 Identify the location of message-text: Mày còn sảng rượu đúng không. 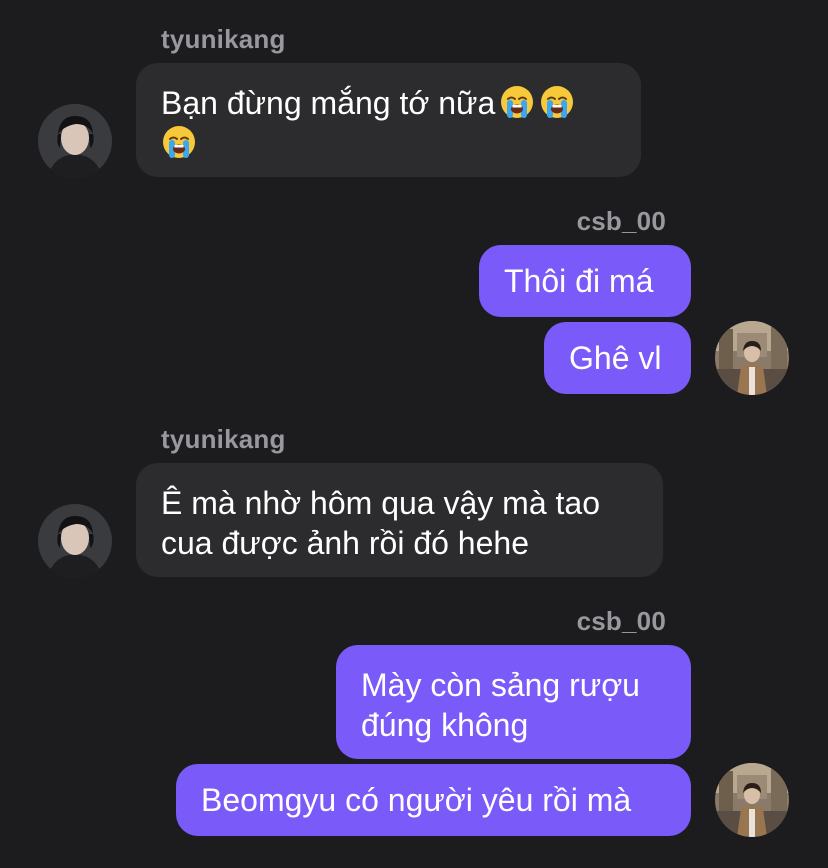
(500, 705).